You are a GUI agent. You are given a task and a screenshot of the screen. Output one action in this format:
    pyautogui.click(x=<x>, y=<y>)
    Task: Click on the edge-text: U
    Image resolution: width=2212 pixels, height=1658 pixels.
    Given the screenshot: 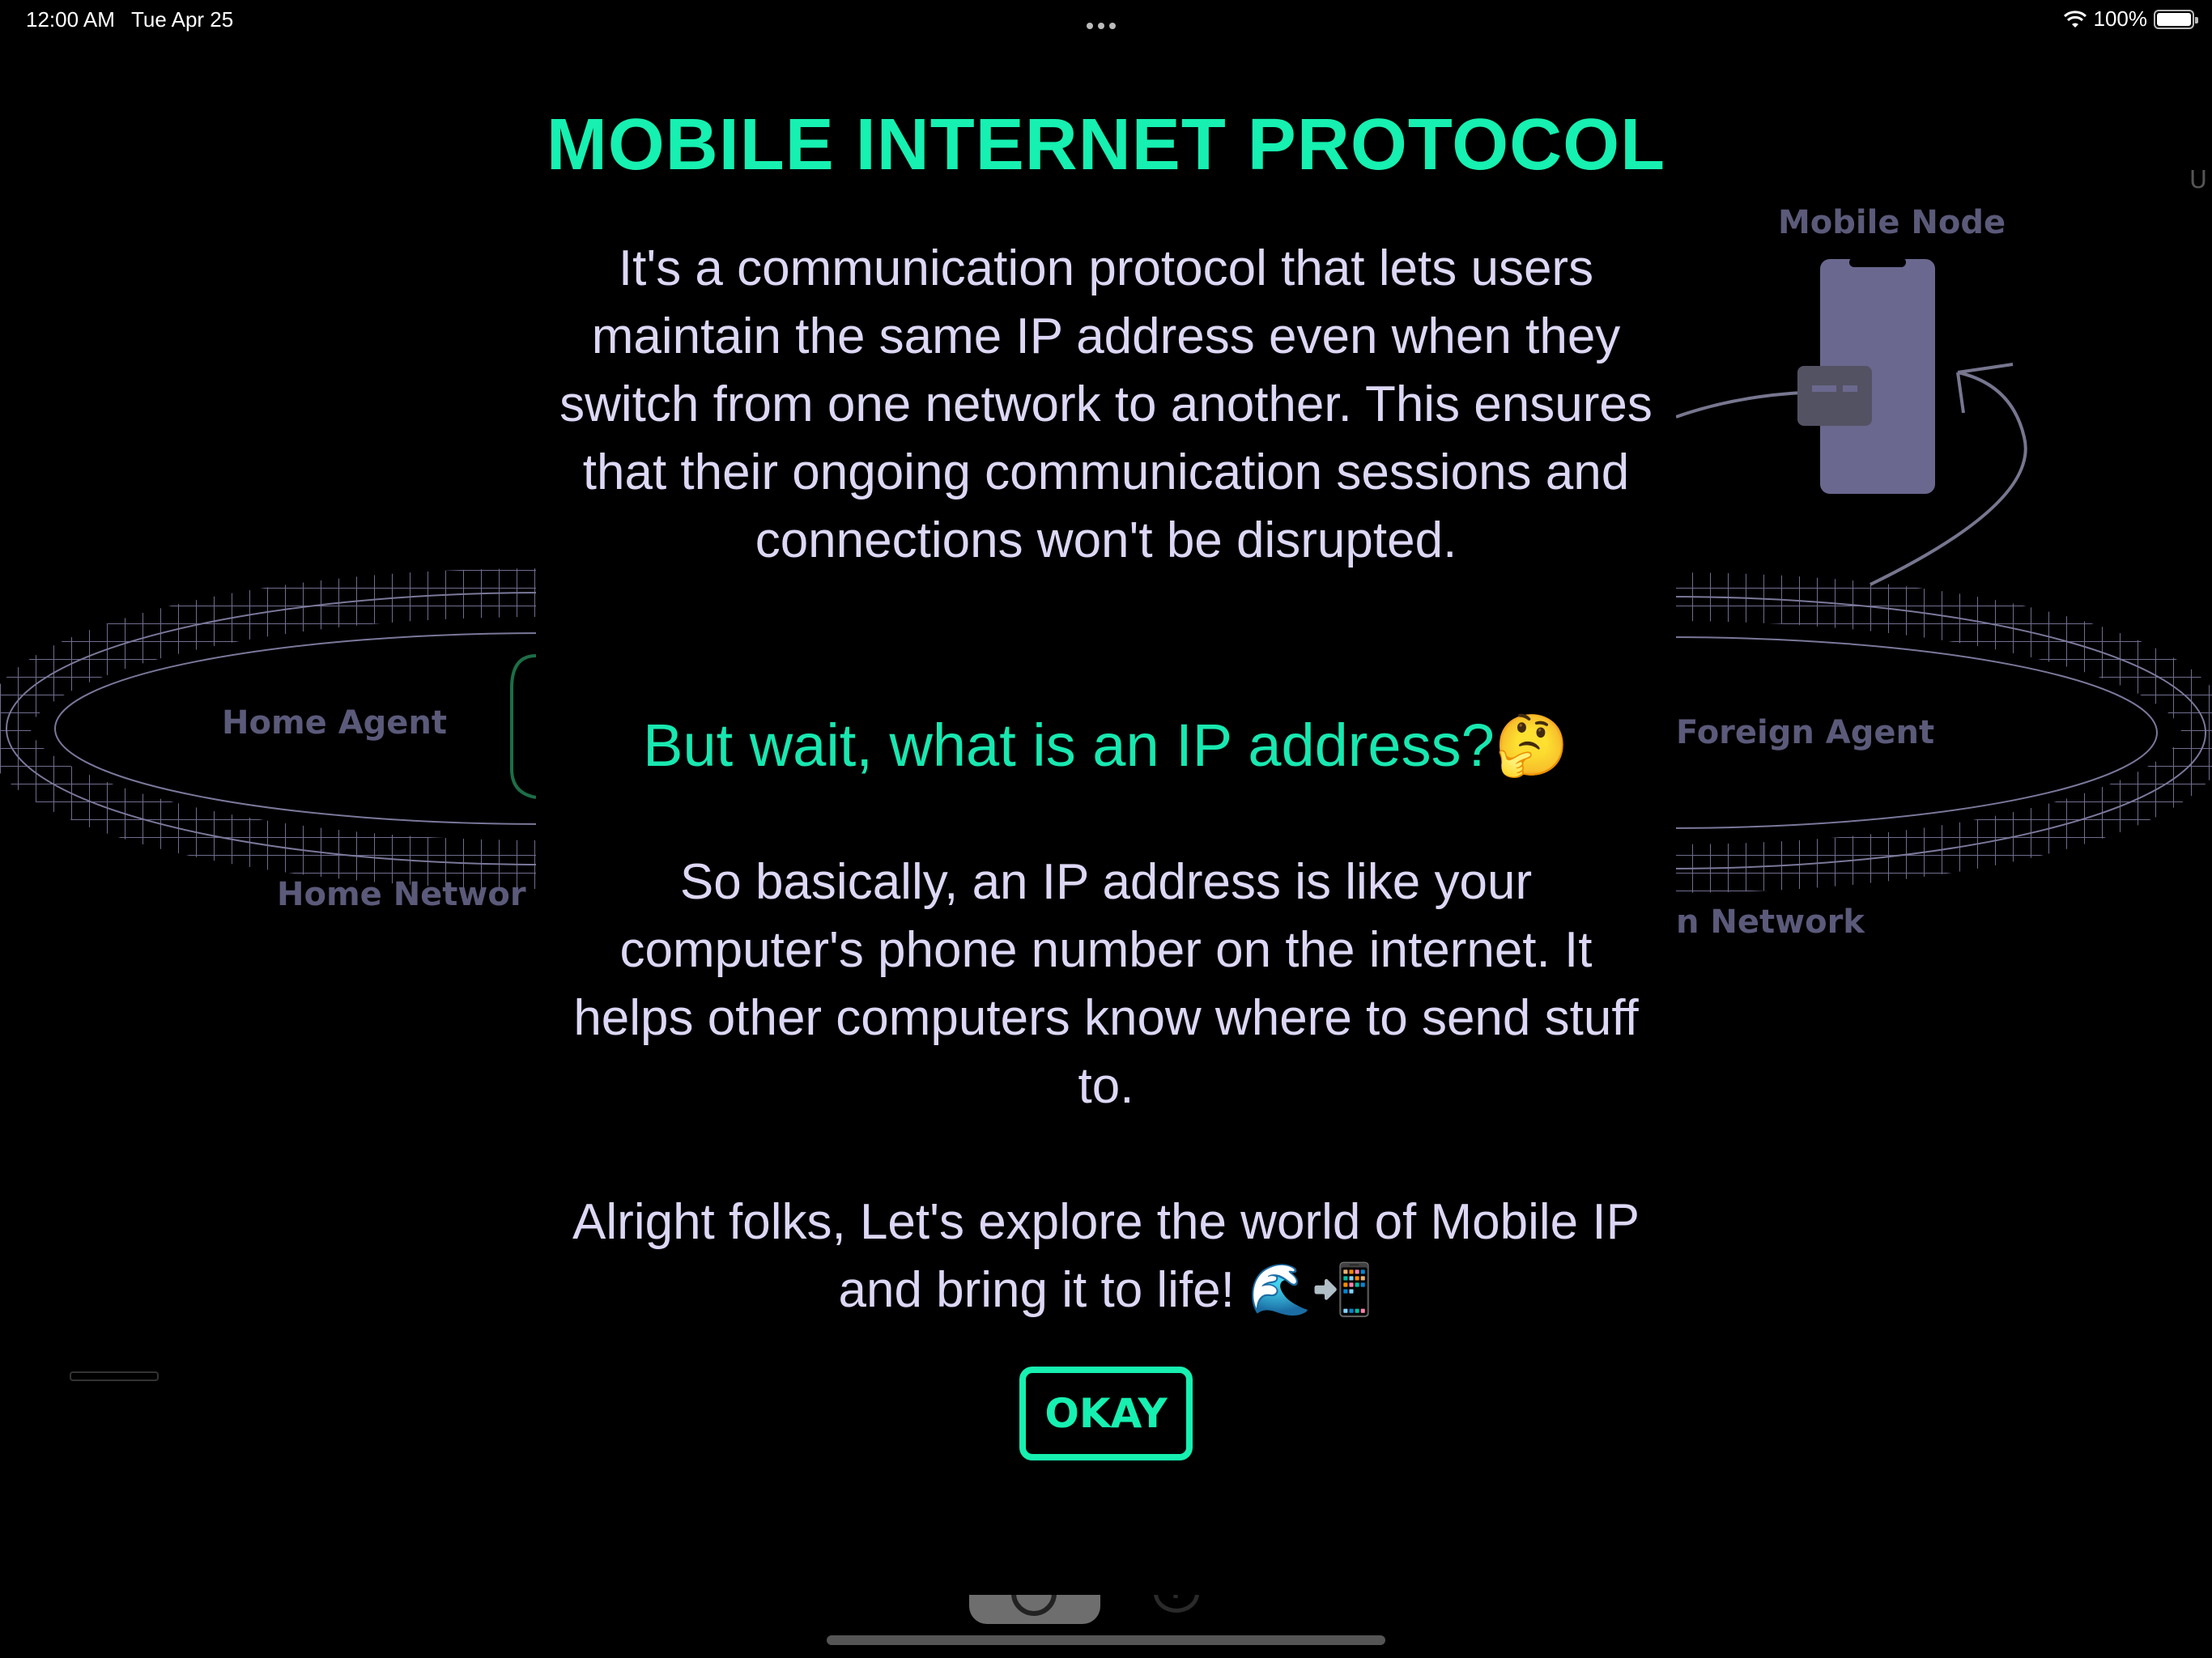 What is the action you would take?
    pyautogui.click(x=2198, y=180)
    